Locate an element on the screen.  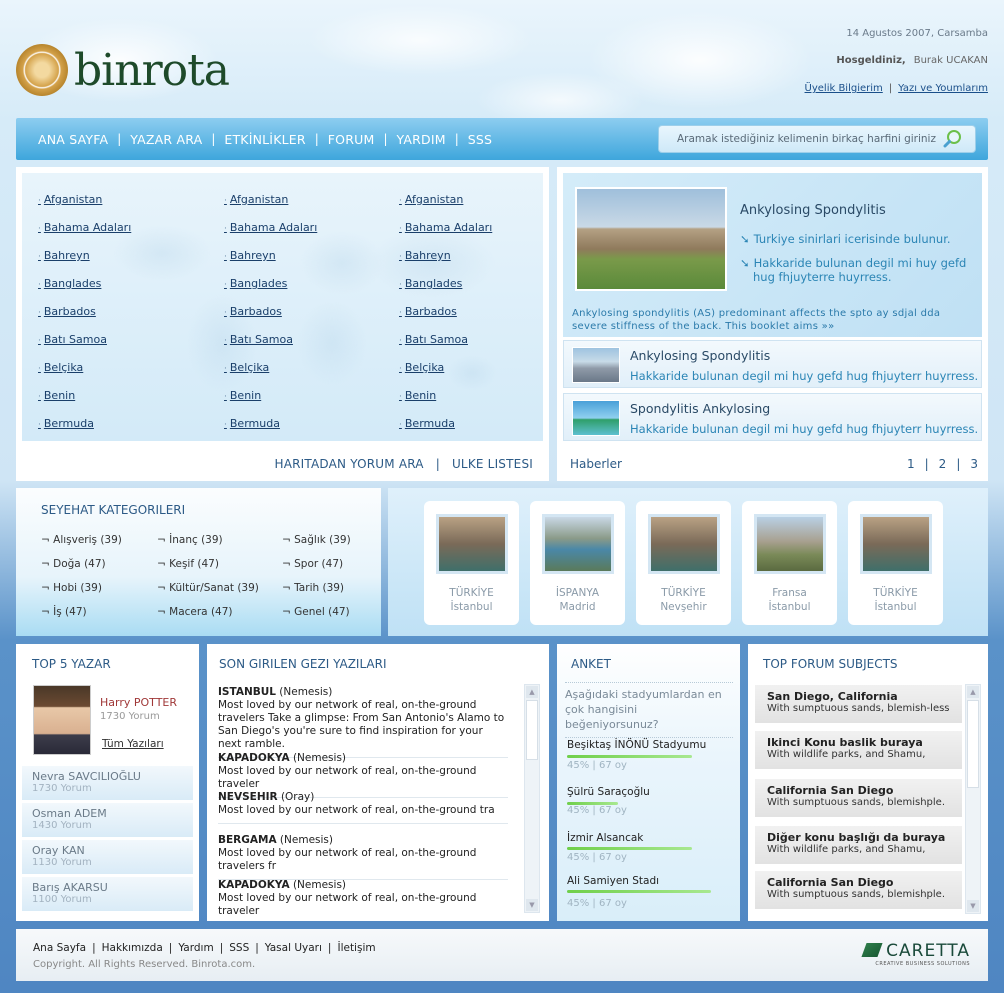
all-posts-link: Tüm Yazıları is located at coordinates (133, 744).